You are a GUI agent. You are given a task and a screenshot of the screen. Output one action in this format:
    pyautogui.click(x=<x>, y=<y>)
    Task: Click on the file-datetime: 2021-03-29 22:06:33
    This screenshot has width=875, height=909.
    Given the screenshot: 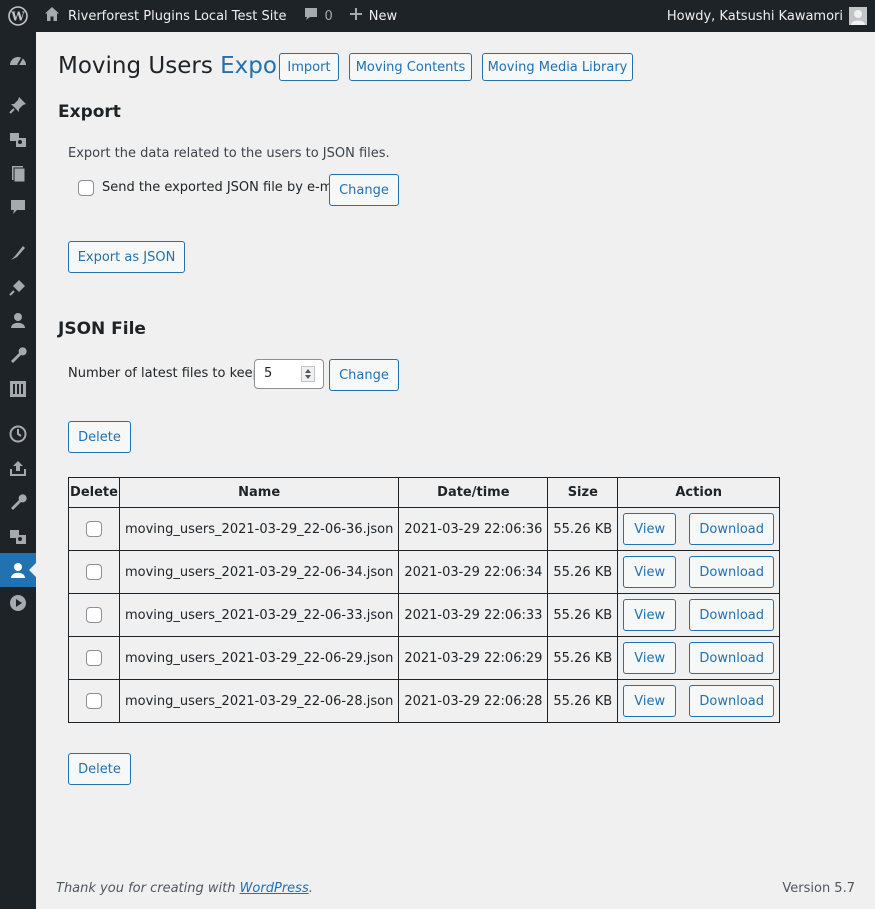 What is the action you would take?
    pyautogui.click(x=473, y=615)
    